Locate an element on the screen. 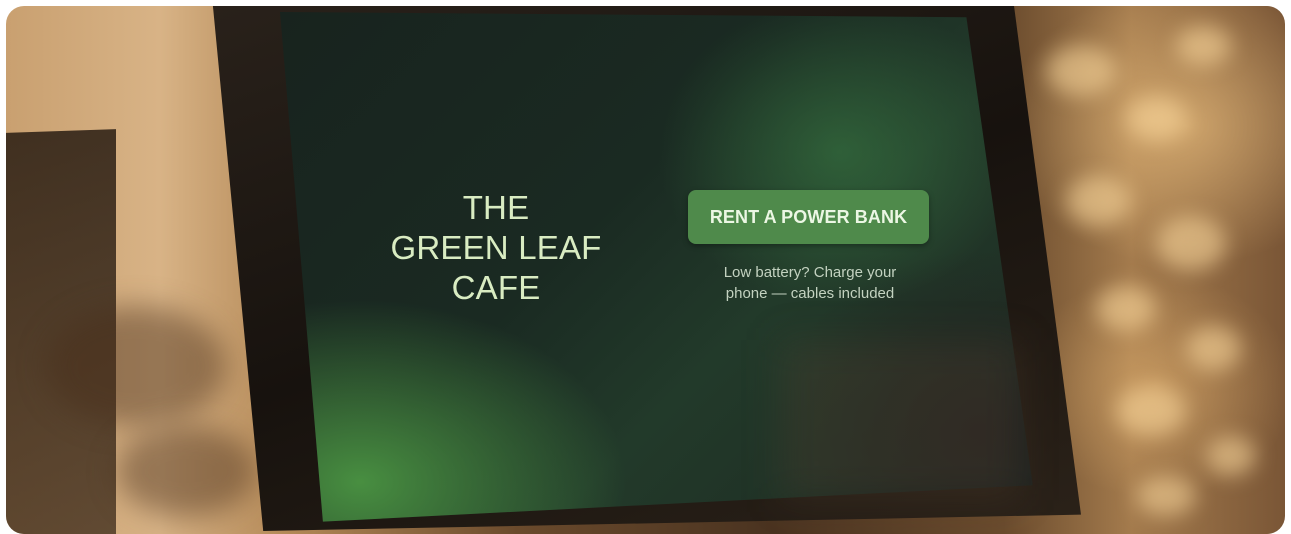 This screenshot has width=1291, height=534. cafe-title: THE GREEN LEAF CAFE is located at coordinates (496, 248).